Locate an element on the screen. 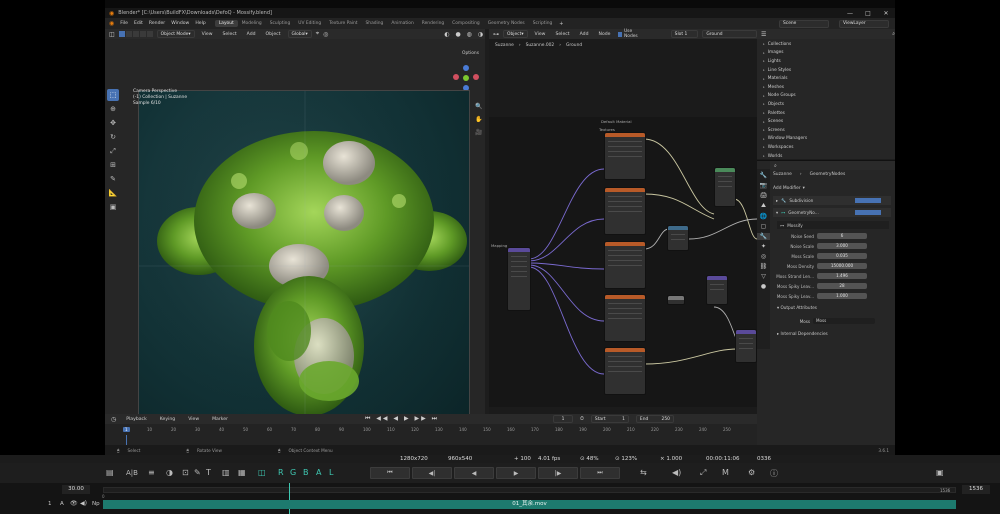 This screenshot has width=1000, height=514. grid-icon: ▦ is located at coordinates (242, 472).